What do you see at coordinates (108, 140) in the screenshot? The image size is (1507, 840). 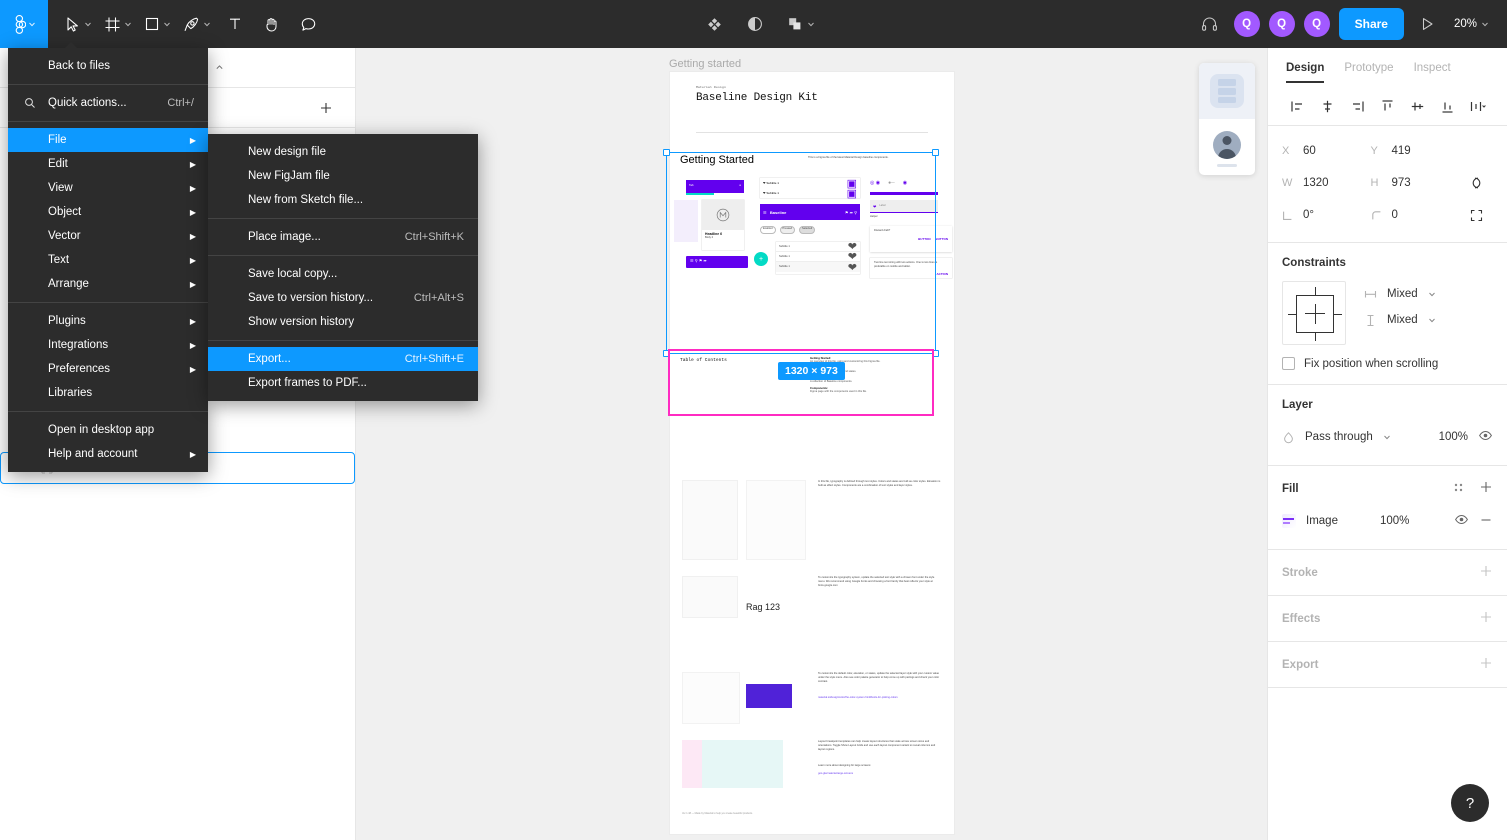 I see `menu-item-file: File ▶` at bounding box center [108, 140].